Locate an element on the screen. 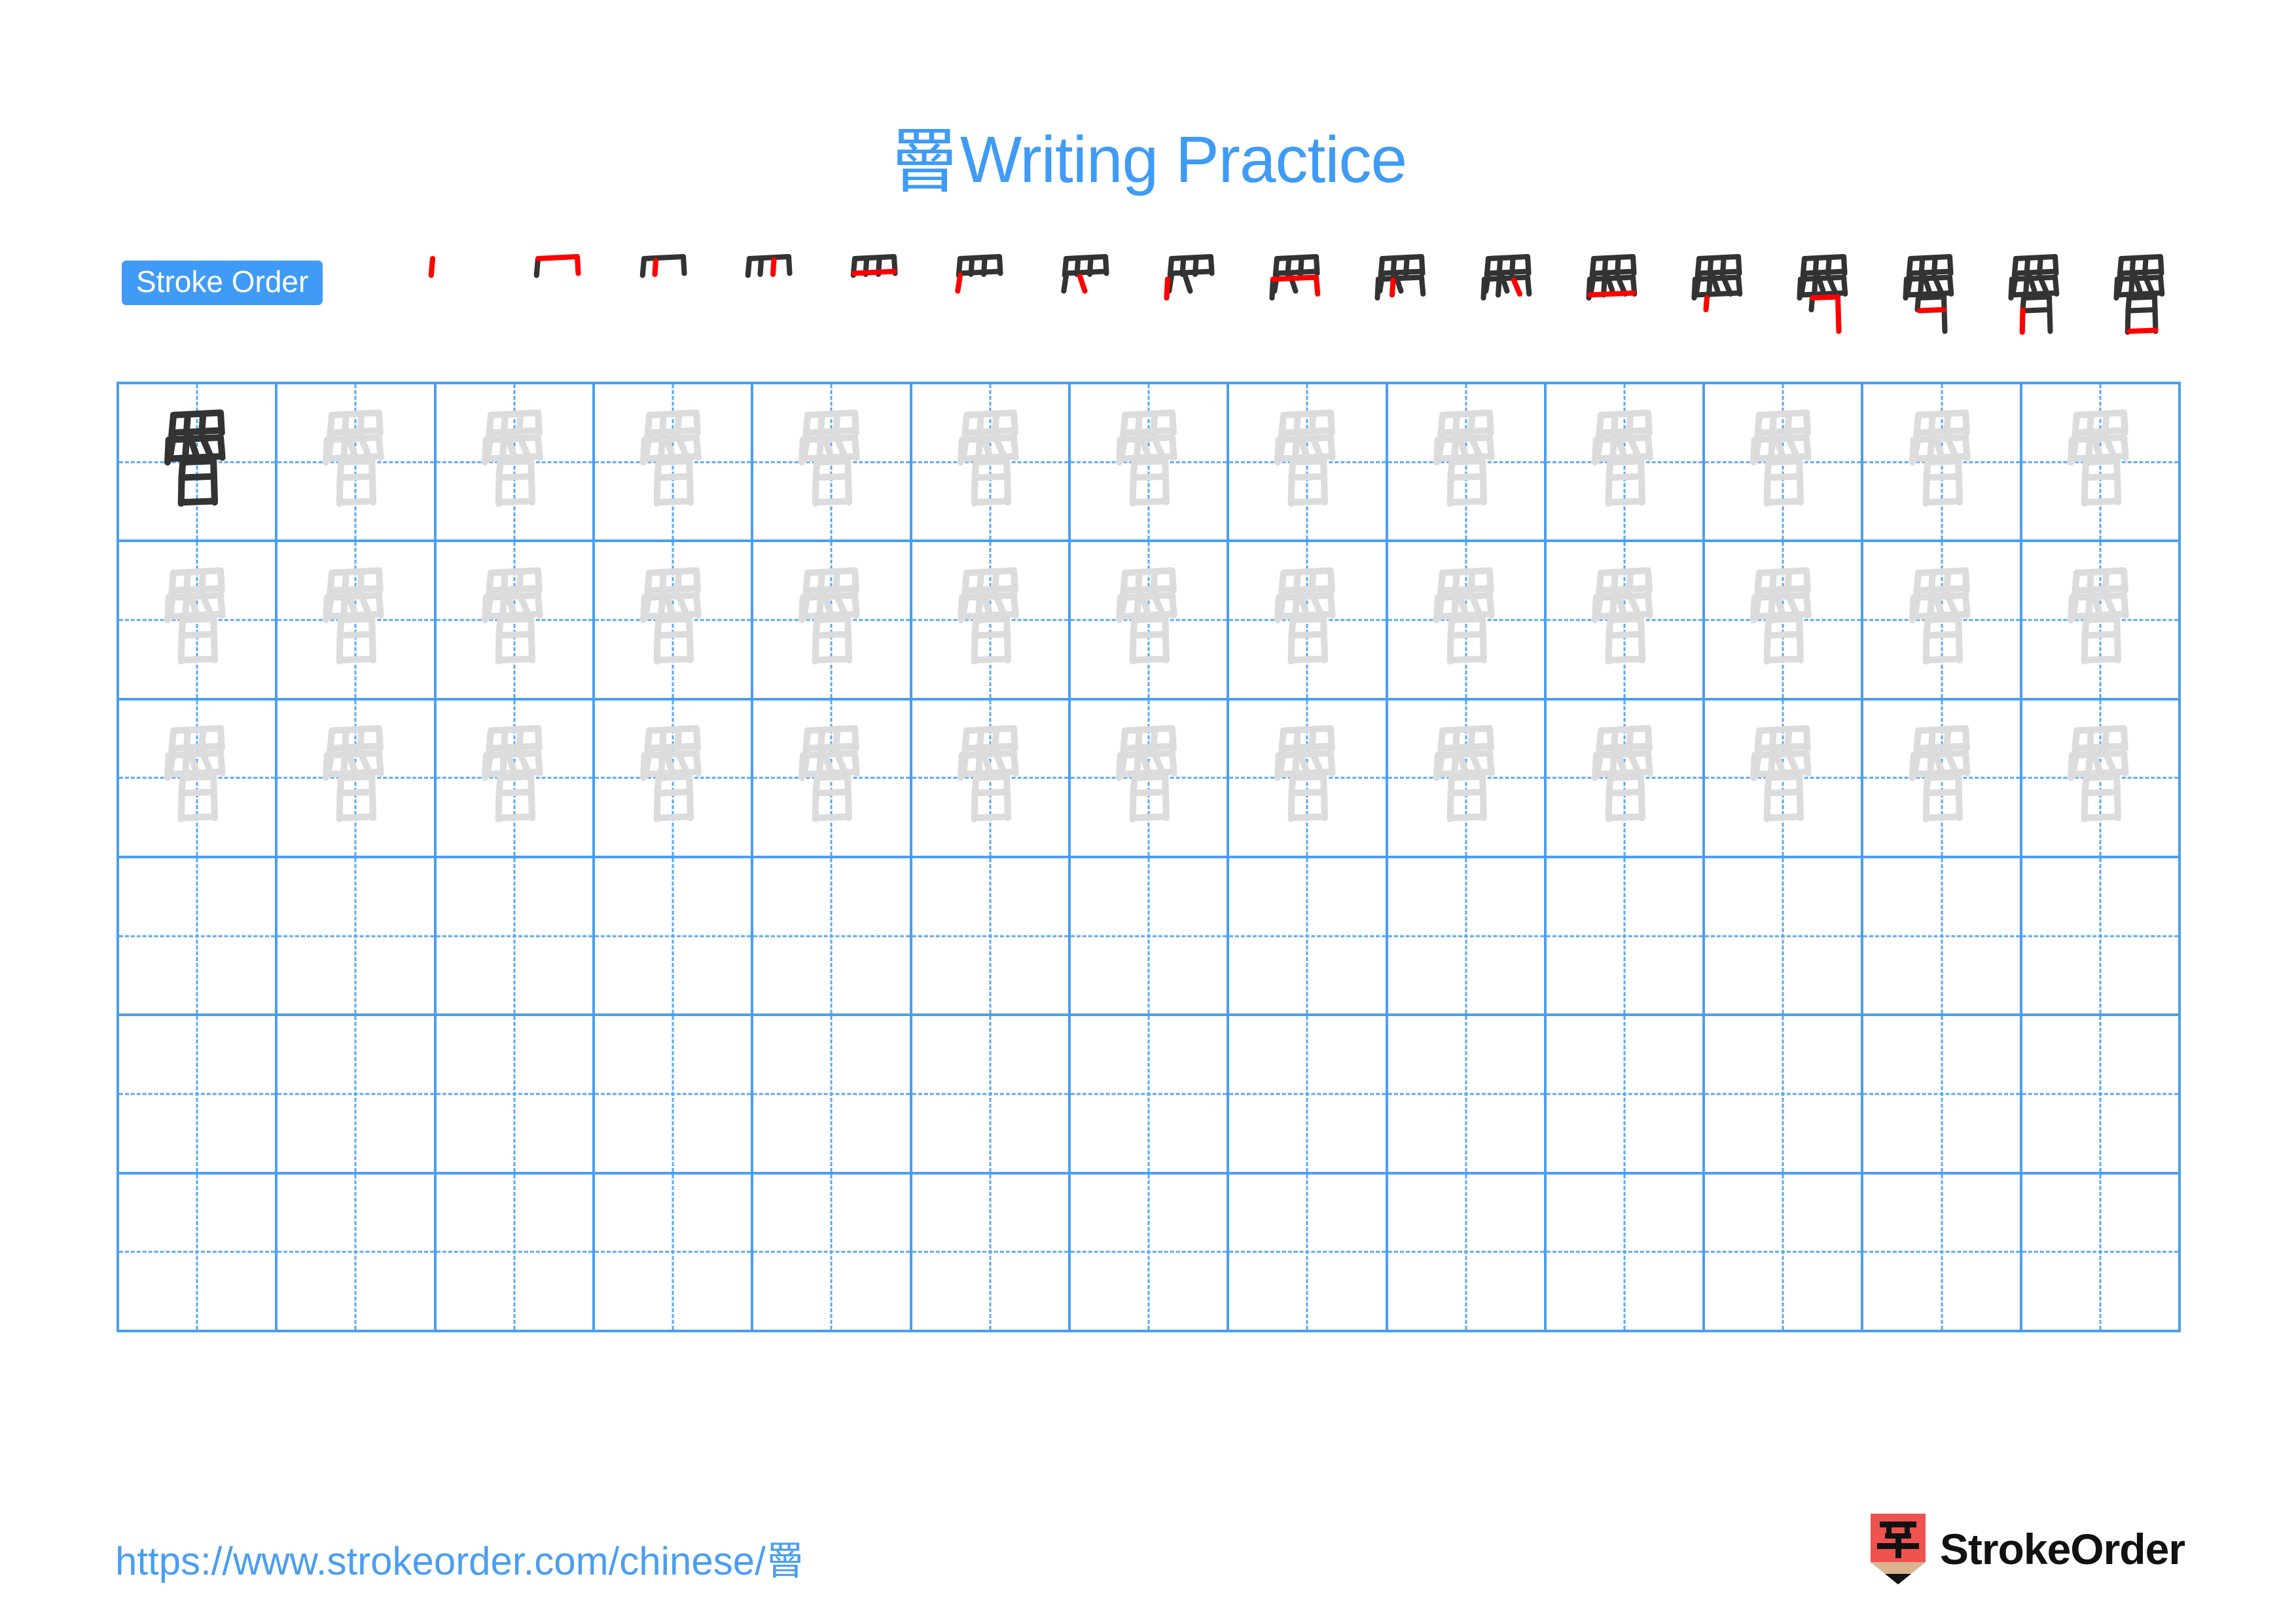  model-character-glyph is located at coordinates (197, 461).